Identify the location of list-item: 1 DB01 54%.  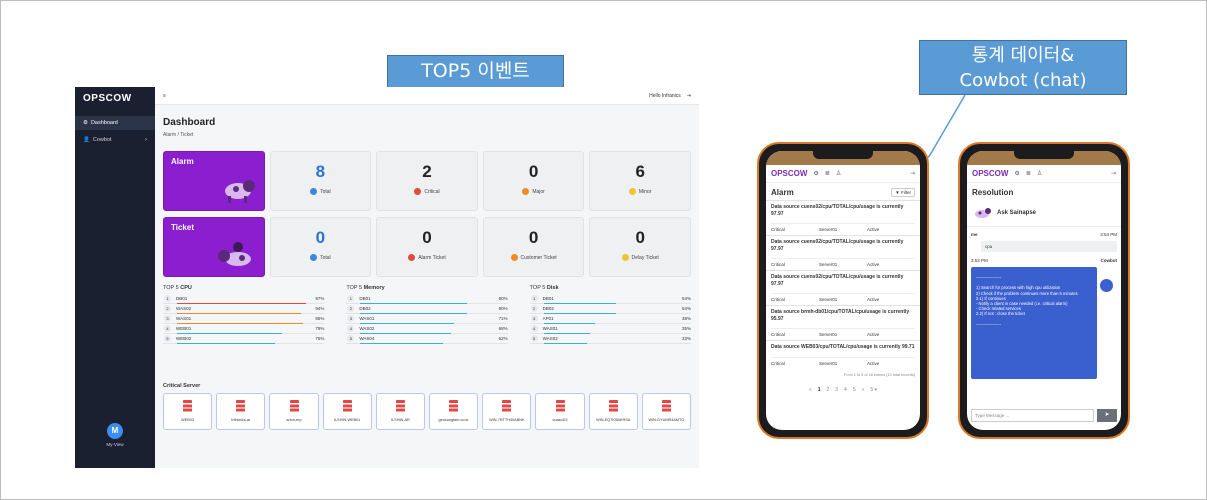
(610, 299).